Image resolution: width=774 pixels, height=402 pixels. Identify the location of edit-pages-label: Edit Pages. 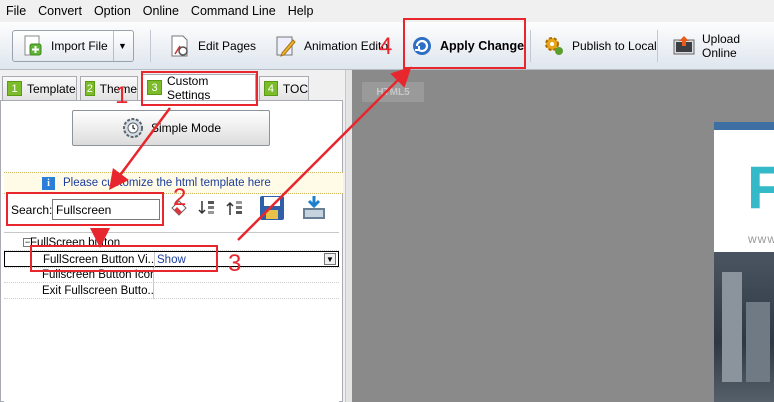
(227, 46).